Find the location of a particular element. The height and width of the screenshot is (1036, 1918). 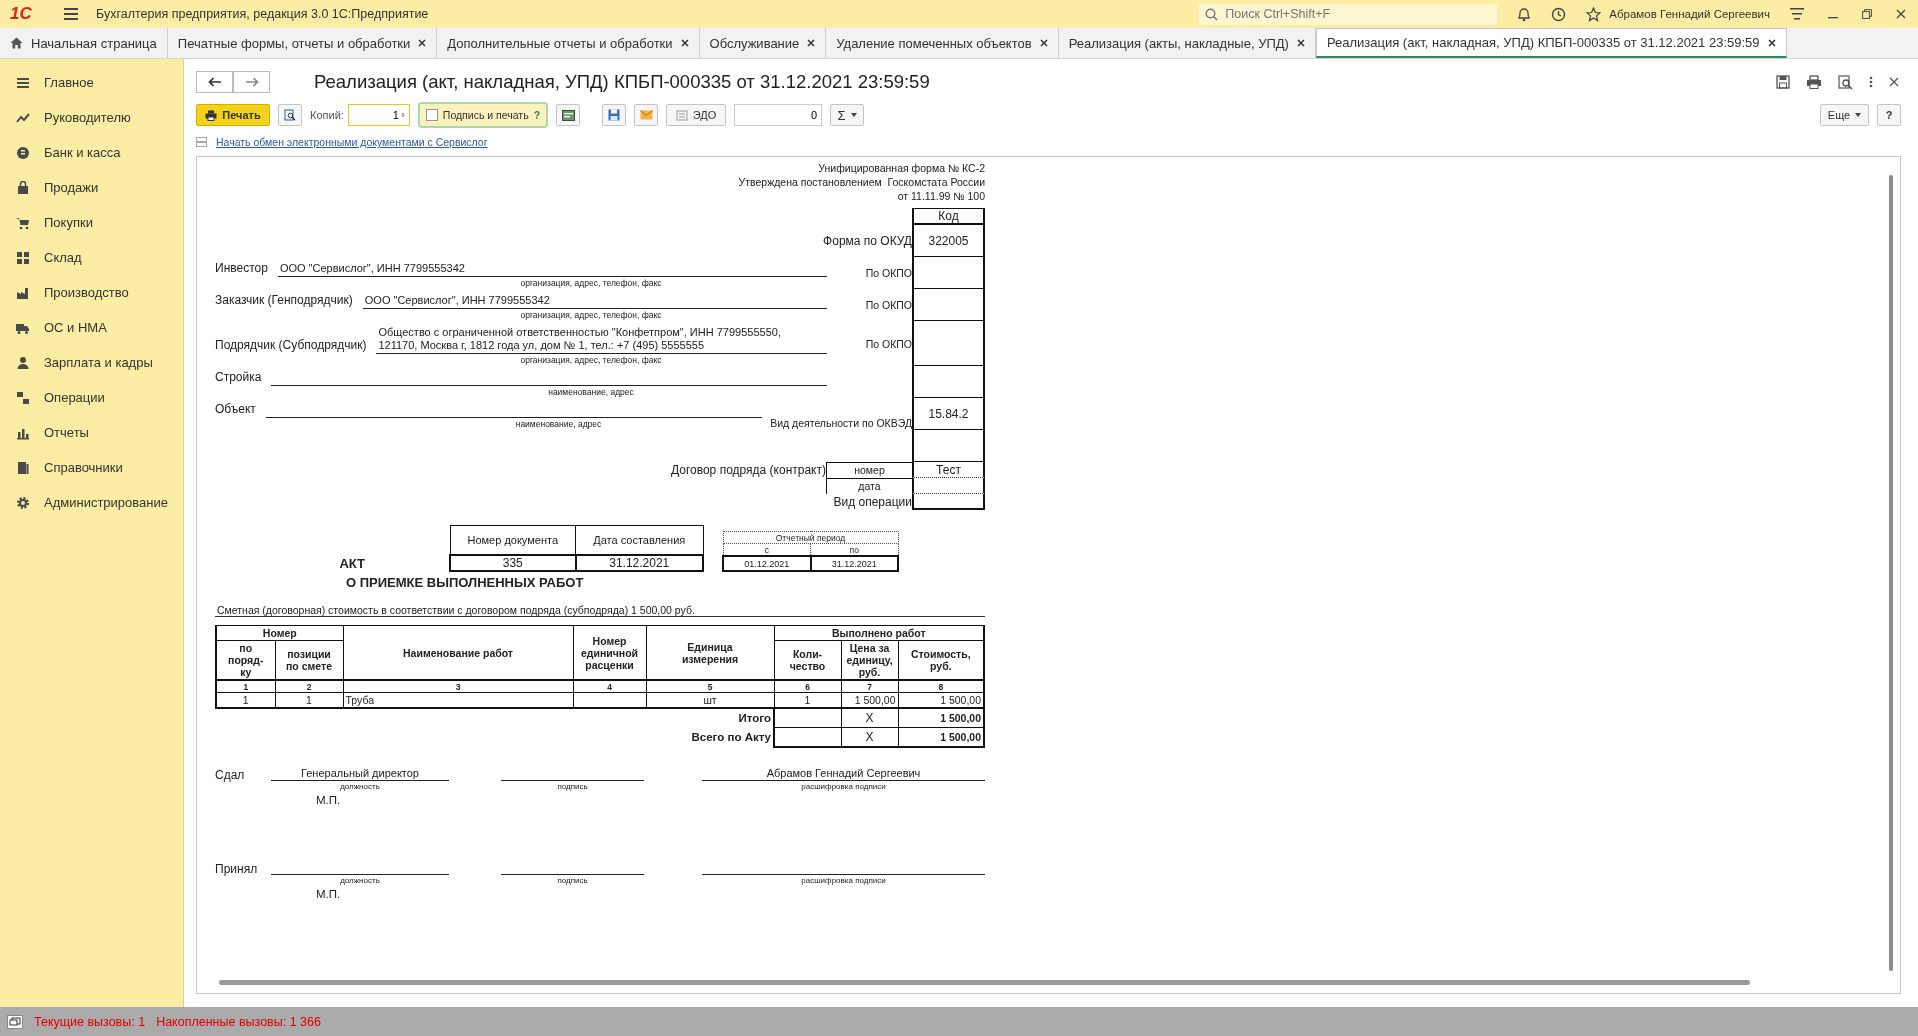

app-title: Бухгалтерия предприятия, редакция 3.0 1С:Предприятие is located at coordinates (262, 14).